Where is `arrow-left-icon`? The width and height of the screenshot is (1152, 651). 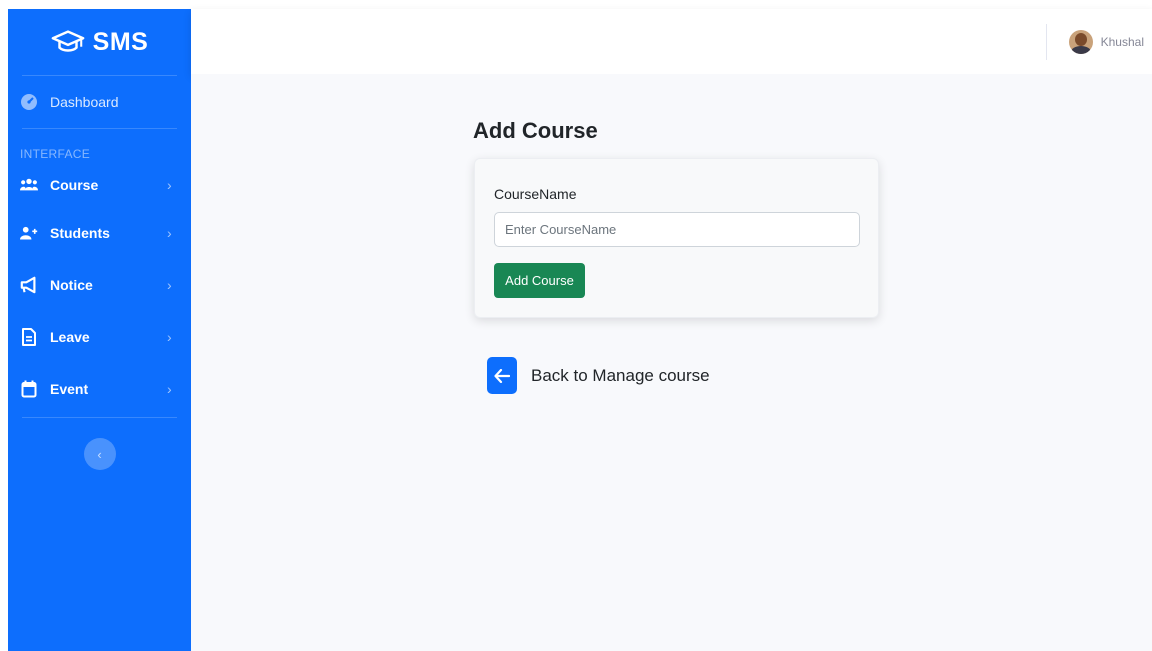
arrow-left-icon is located at coordinates (502, 375).